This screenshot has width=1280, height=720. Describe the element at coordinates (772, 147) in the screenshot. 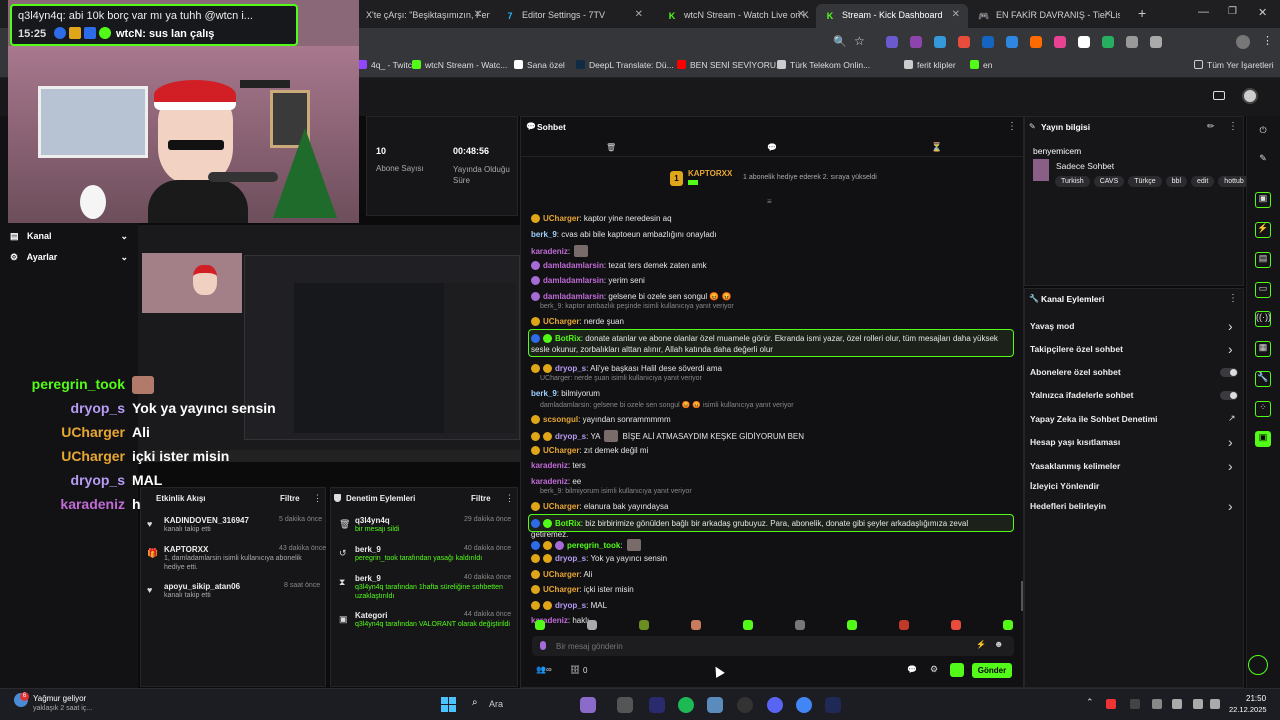

I see `chat-bubble-icon: 💬` at that location.